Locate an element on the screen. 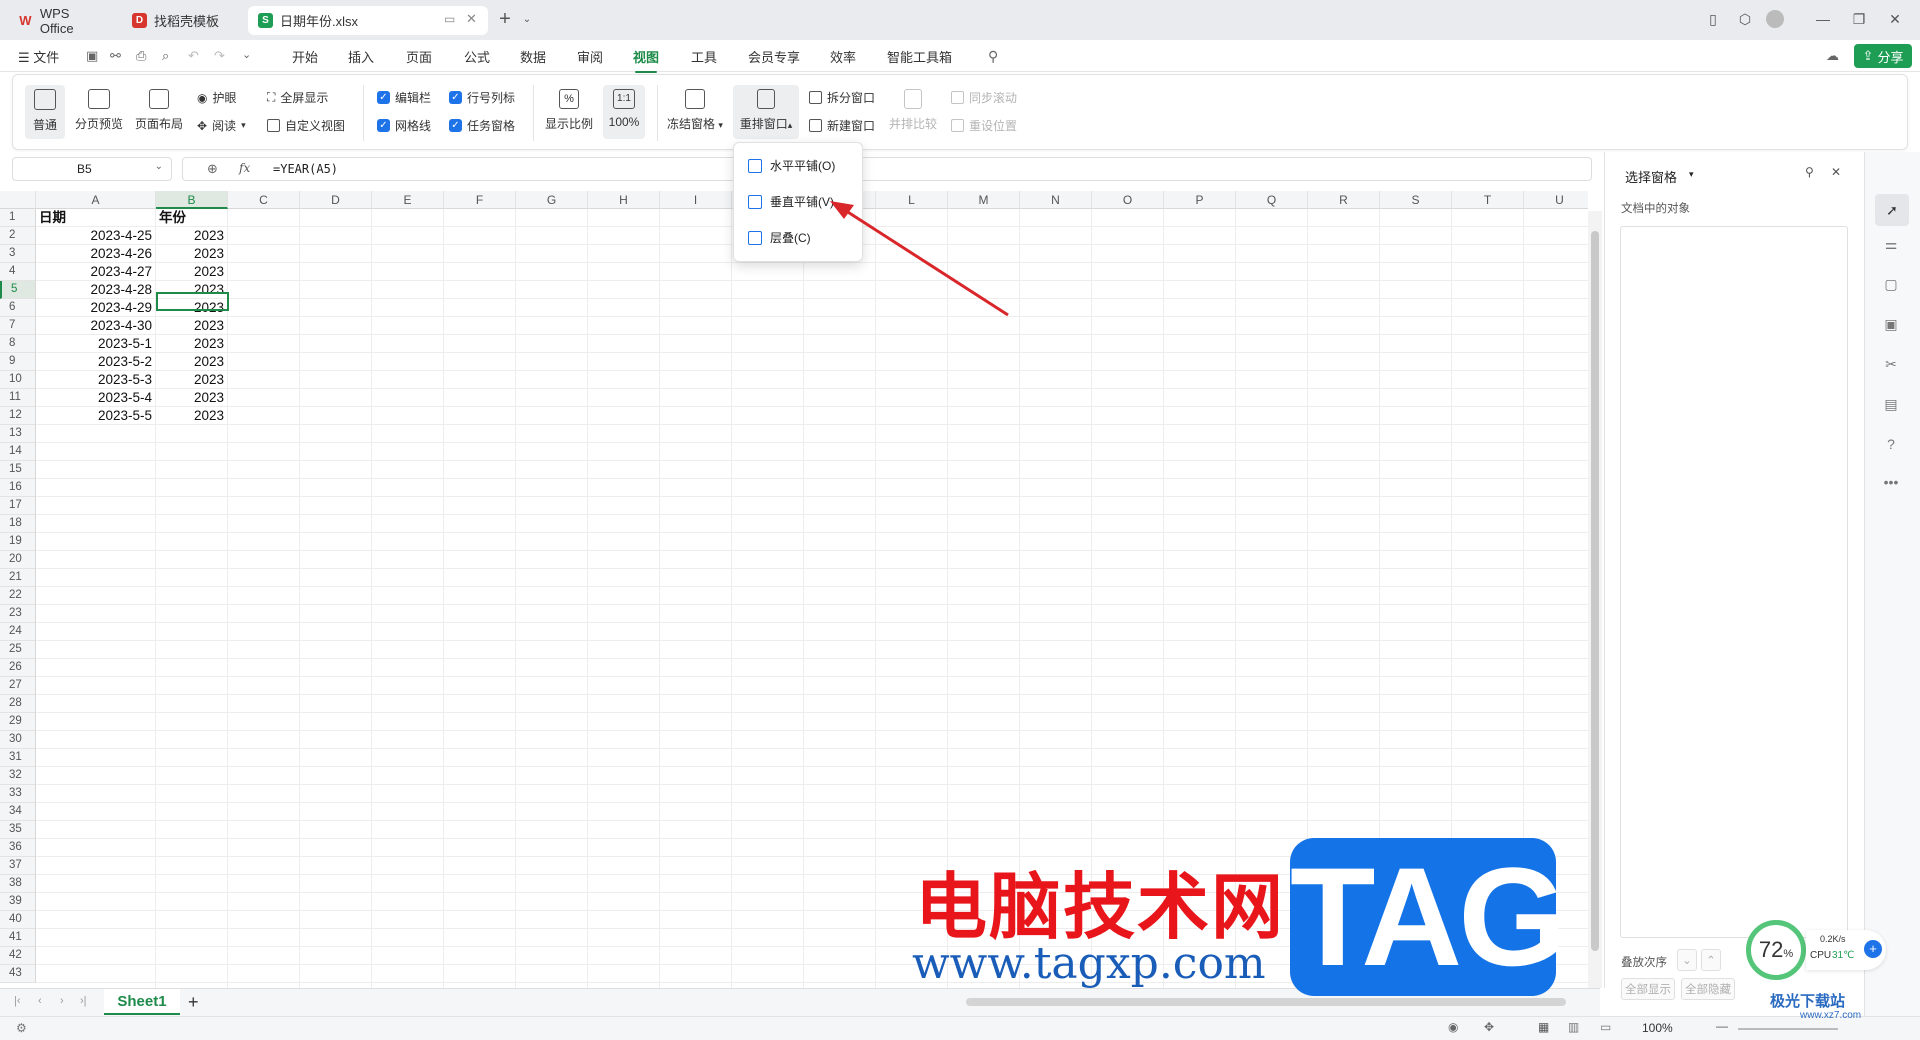 The image size is (1920, 1040). menu-view: 视图 is located at coordinates (646, 60).